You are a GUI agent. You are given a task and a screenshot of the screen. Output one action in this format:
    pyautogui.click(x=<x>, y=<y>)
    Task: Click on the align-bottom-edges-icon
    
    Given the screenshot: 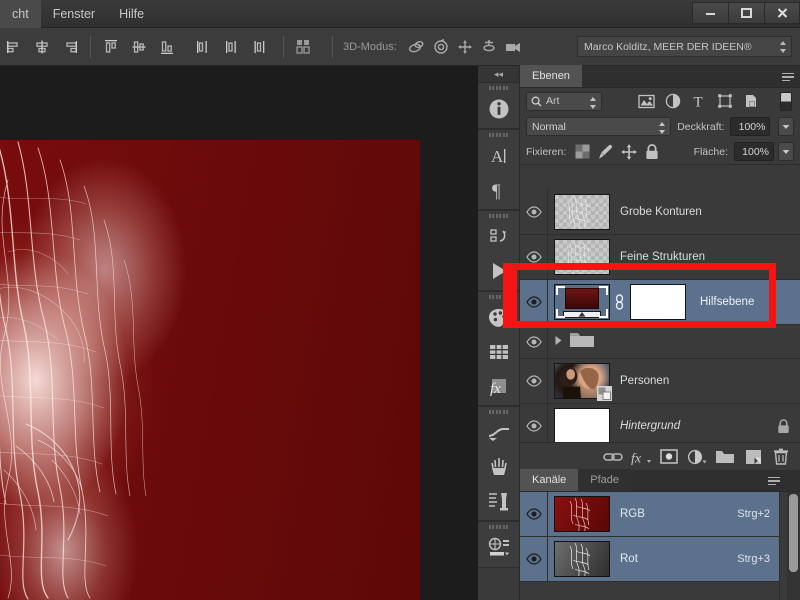 What is the action you would take?
    pyautogui.click(x=167, y=47)
    